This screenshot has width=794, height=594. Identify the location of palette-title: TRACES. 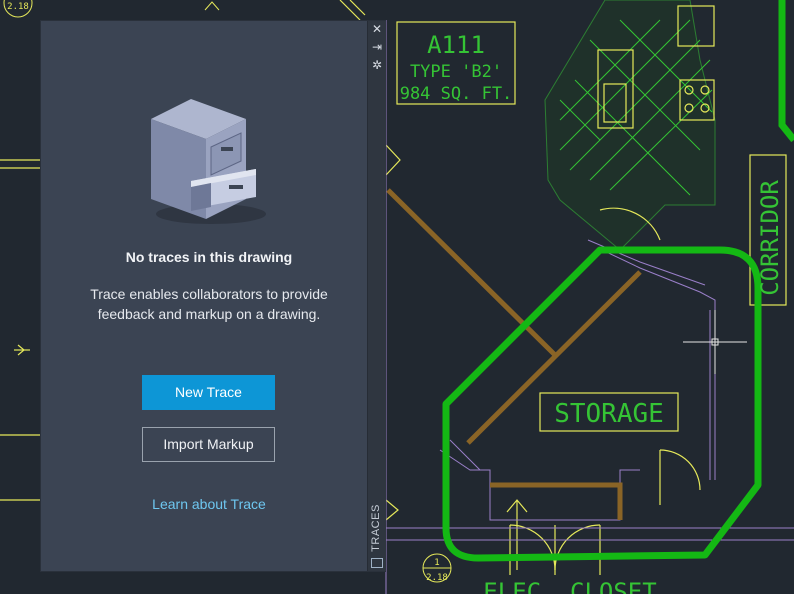
(376, 528).